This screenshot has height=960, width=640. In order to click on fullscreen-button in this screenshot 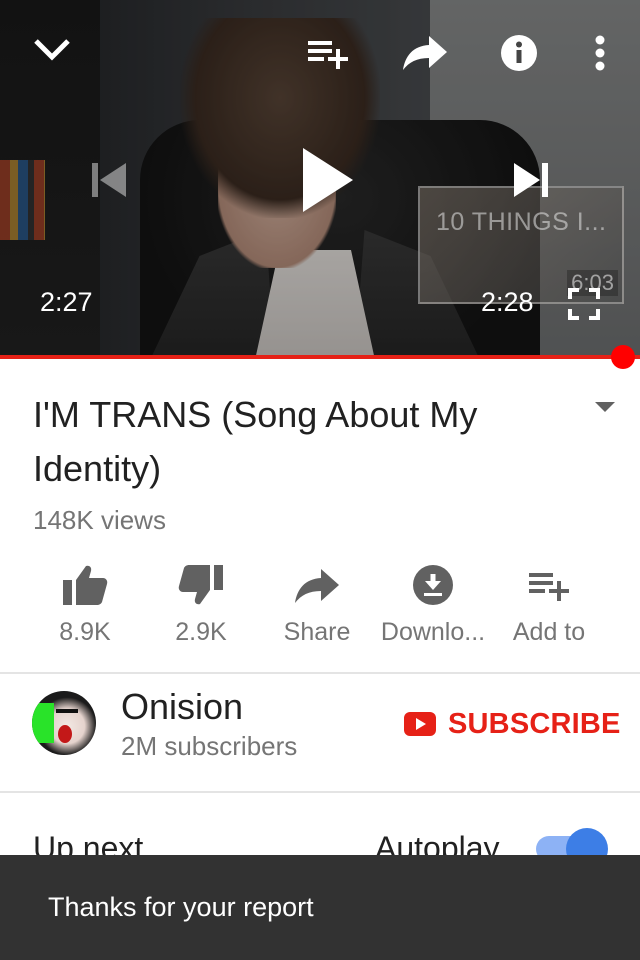, I will do `click(584, 304)`.